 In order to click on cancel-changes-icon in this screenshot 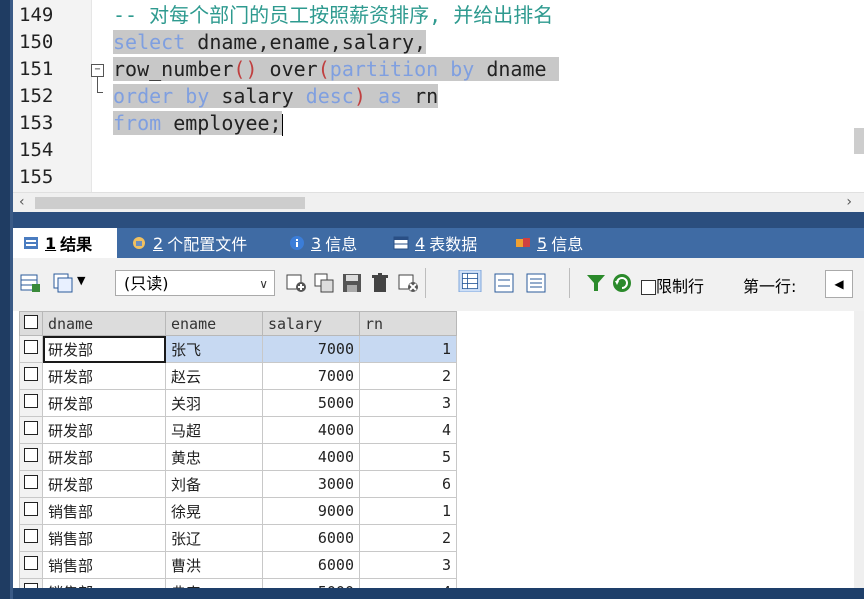, I will do `click(408, 283)`.